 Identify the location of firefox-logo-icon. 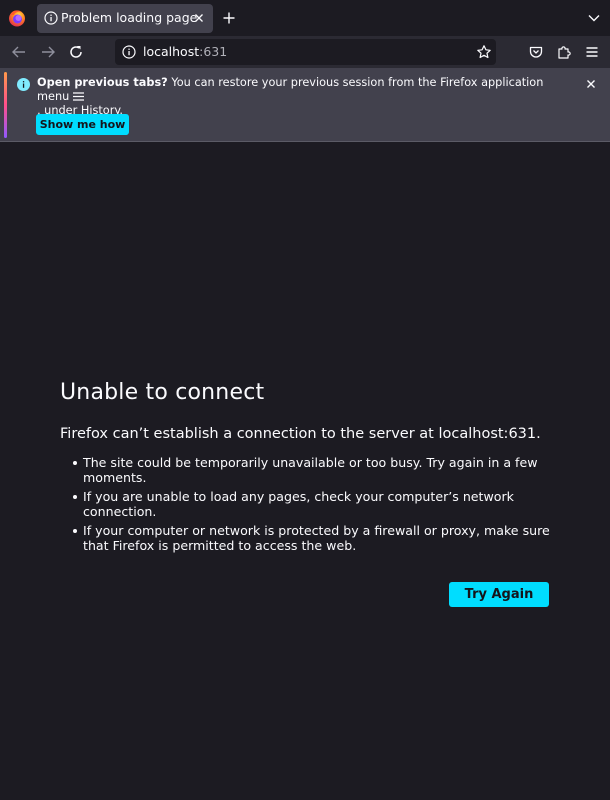
(17, 18).